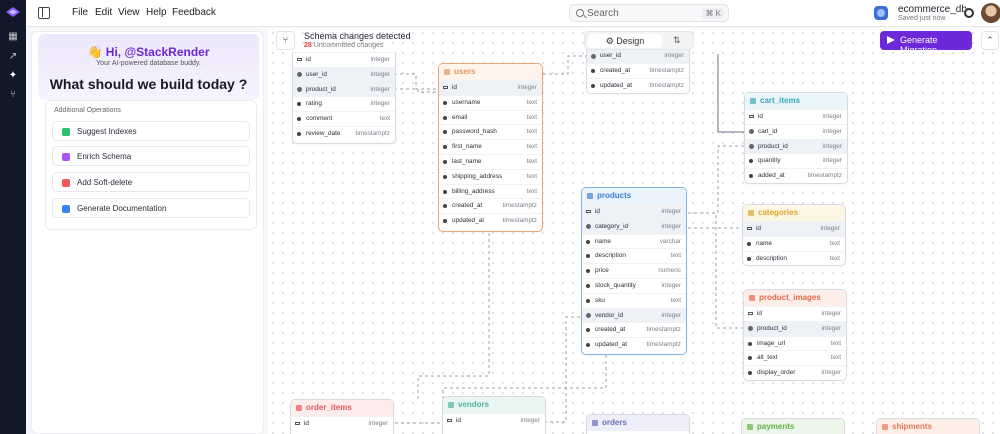  I want to click on table-title: products, so click(634, 196).